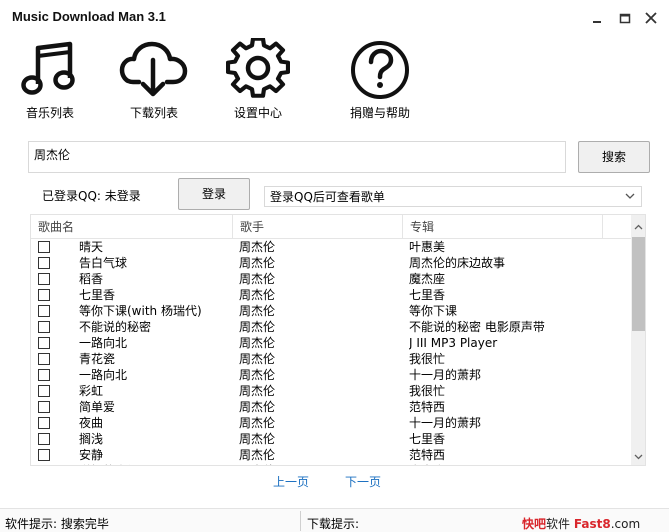 The width and height of the screenshot is (669, 532). What do you see at coordinates (331, 455) in the screenshot?
I see `table-row: 安静 周杰伦 范特西` at bounding box center [331, 455].